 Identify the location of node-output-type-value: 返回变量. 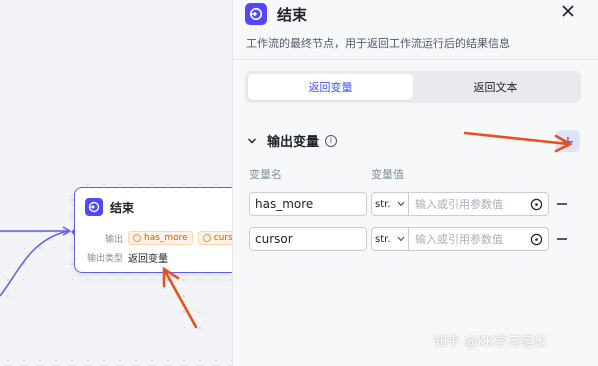
(148, 259).